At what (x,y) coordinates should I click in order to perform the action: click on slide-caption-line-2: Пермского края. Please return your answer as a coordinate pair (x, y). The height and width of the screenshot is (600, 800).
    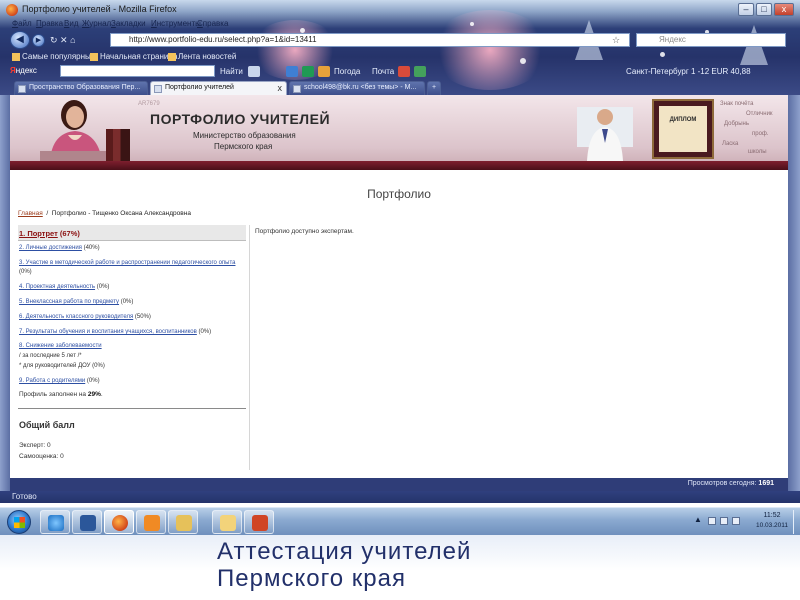
    Looking at the image, I should click on (311, 578).